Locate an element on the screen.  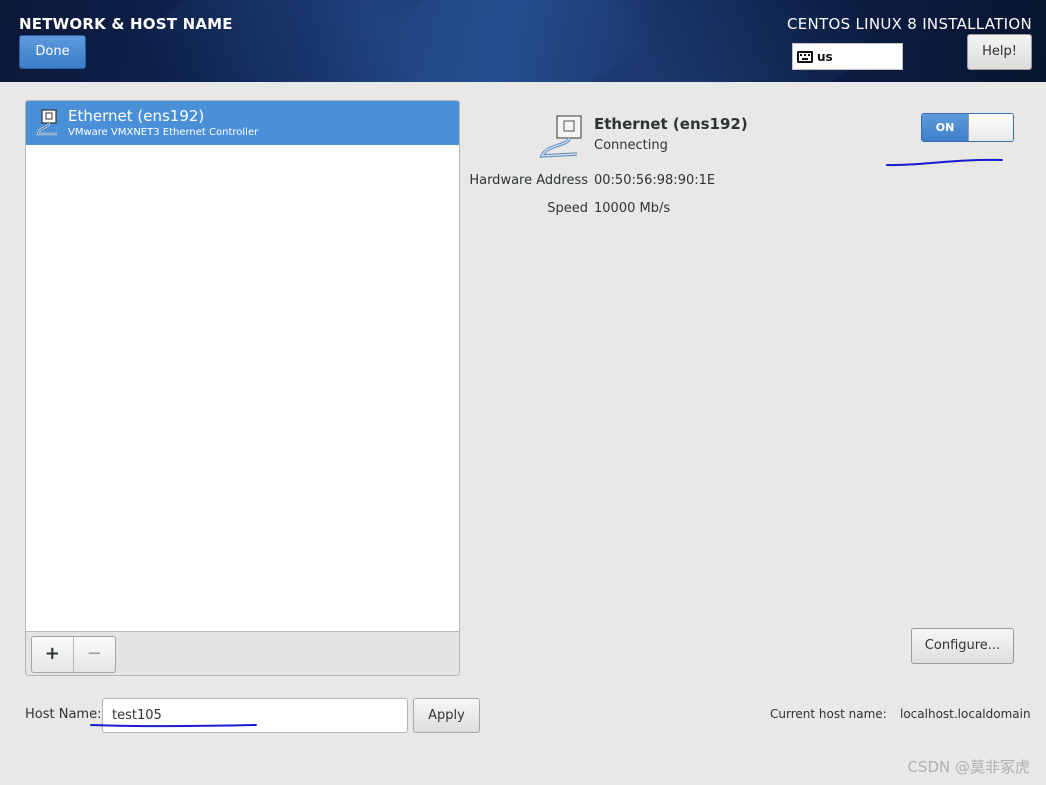
apply-button: Apply is located at coordinates (446, 715).